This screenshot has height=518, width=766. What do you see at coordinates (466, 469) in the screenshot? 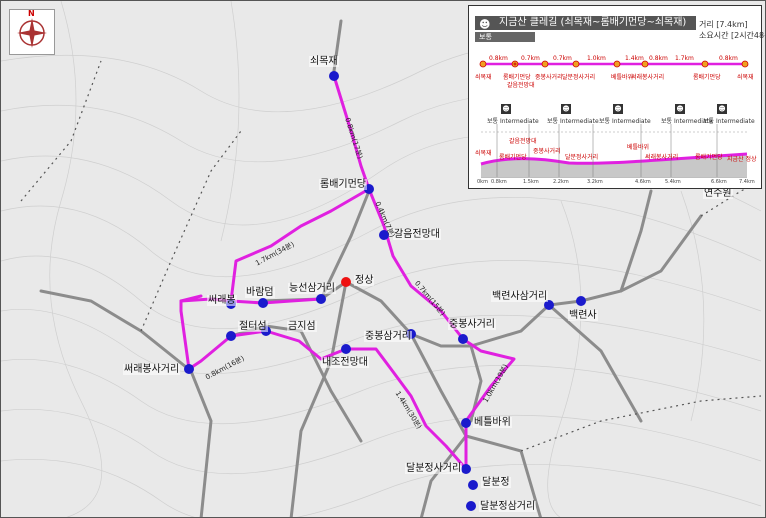
I see `dalbong-sa-point` at bounding box center [466, 469].